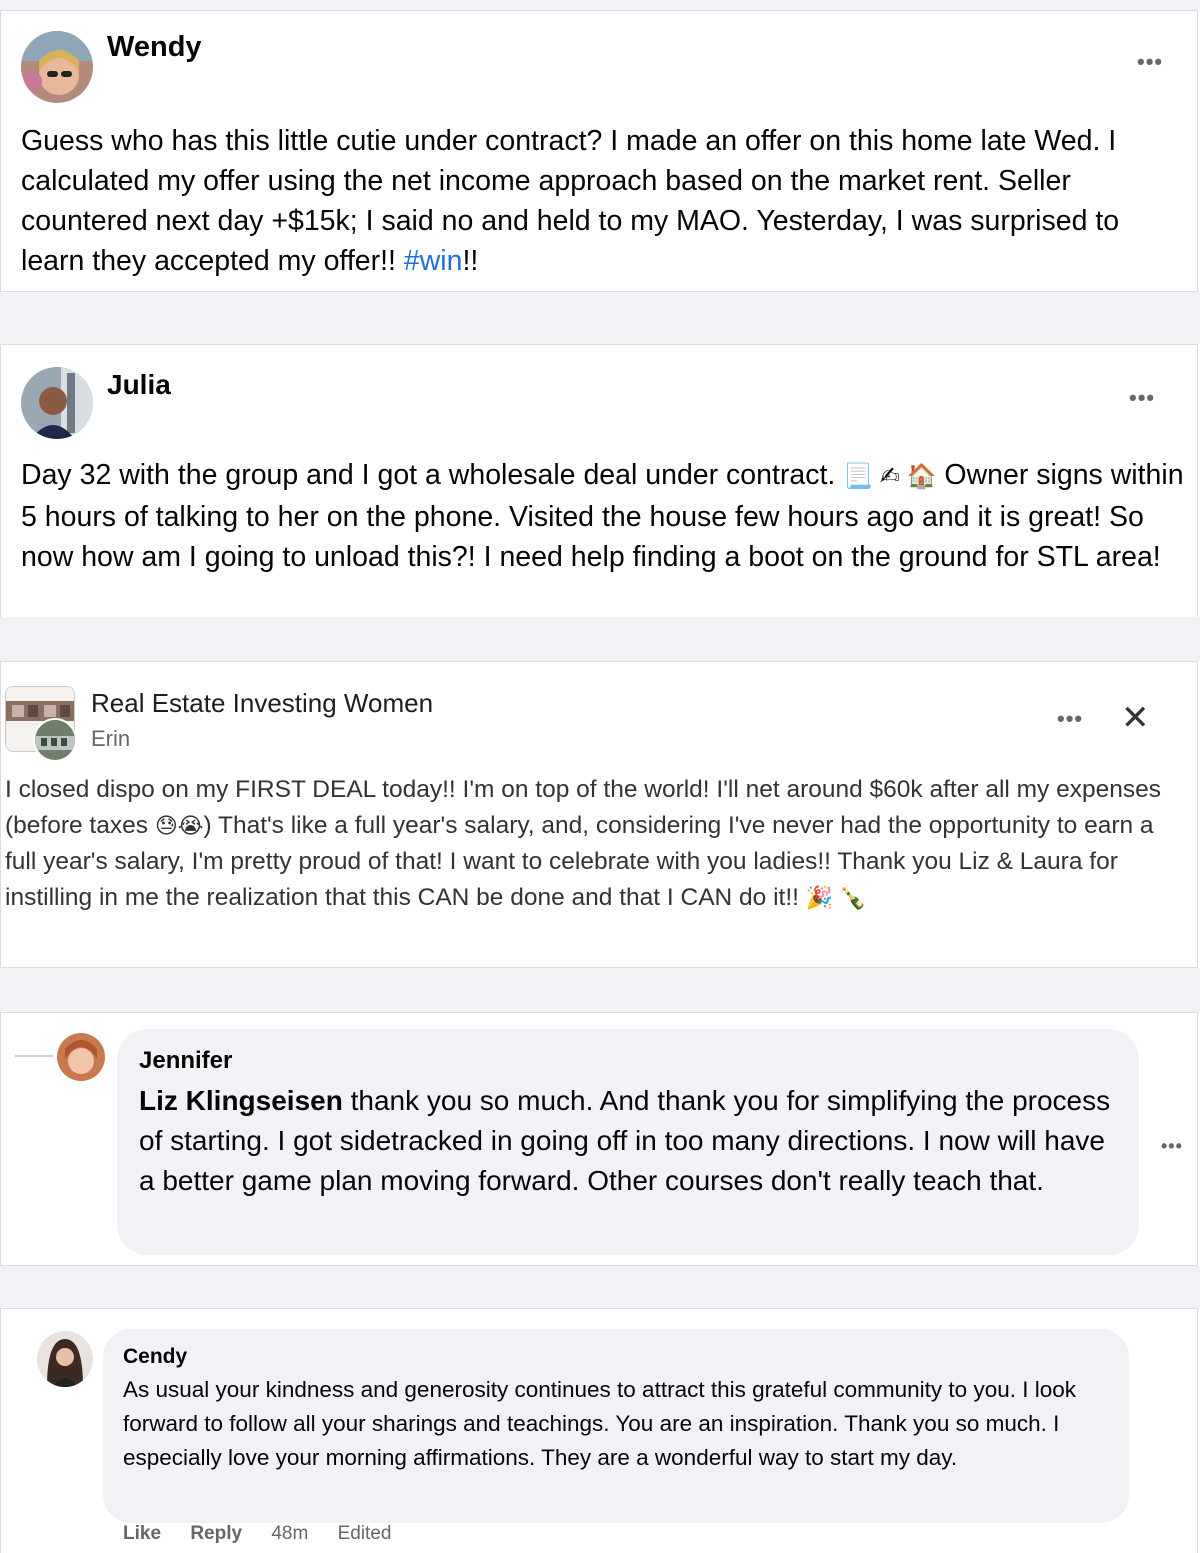 The height and width of the screenshot is (1553, 1200). I want to click on emoji-group: 😓😭, so click(179, 825).